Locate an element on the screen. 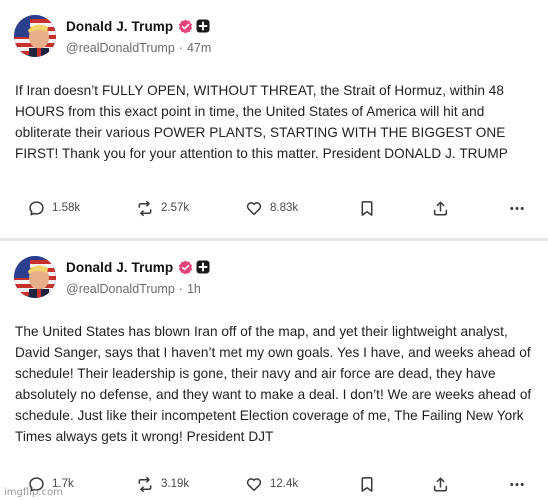 This screenshot has width=548, height=500. post-actions: 1.7k 3.19k 12.4k is located at coordinates (274, 484).